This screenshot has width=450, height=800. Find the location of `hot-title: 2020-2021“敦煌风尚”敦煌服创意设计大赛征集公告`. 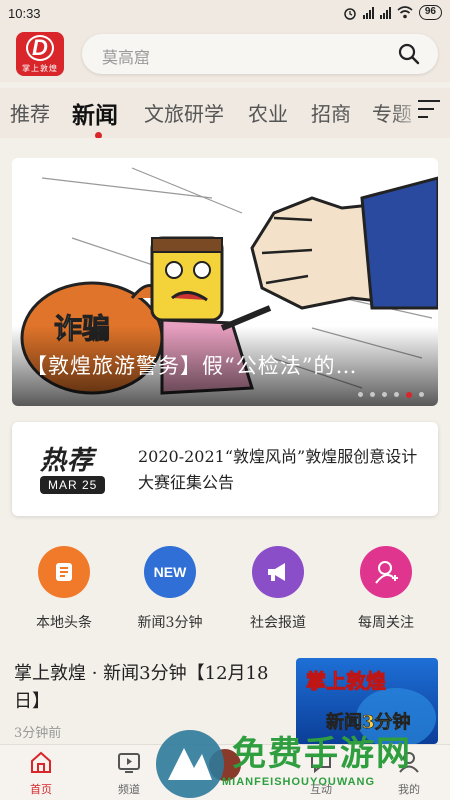

hot-title: 2020-2021“敦煌风尚”敦煌服创意设计大赛征集公告 is located at coordinates (284, 470).